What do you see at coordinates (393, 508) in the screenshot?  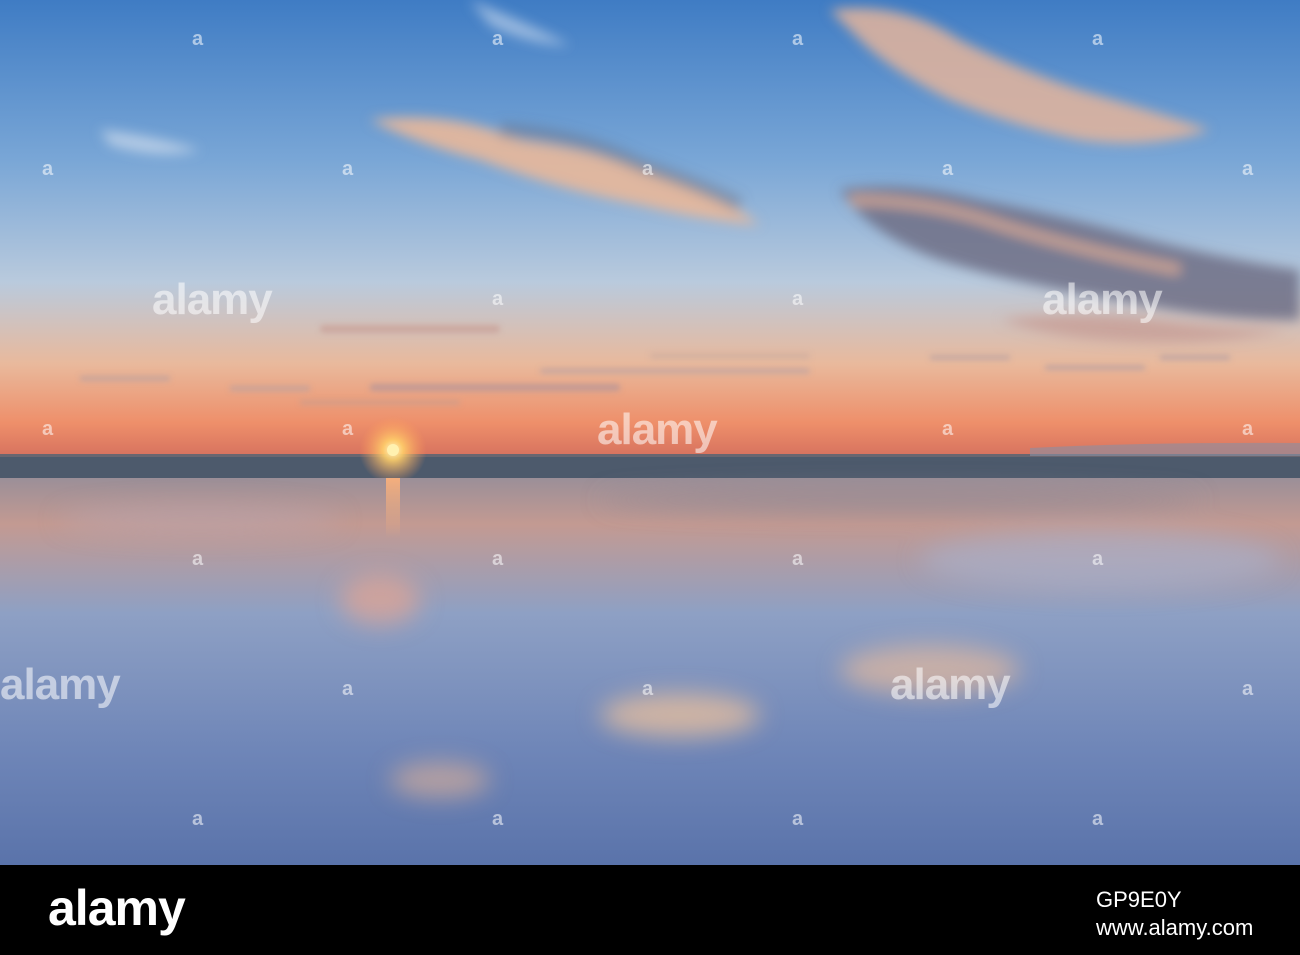 I see `sun-reflection` at bounding box center [393, 508].